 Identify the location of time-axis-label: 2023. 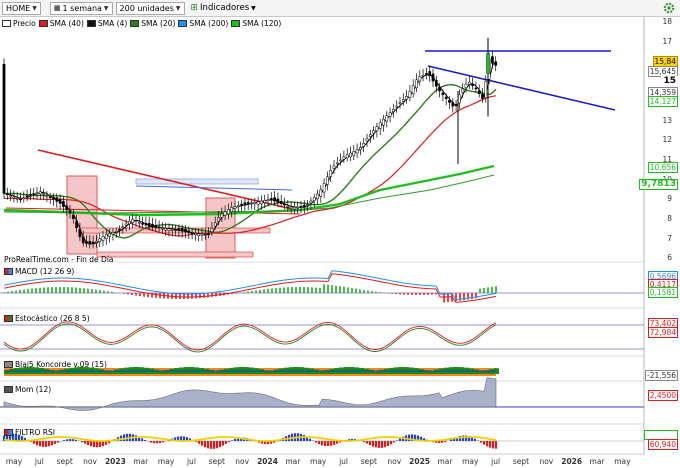
(115, 461).